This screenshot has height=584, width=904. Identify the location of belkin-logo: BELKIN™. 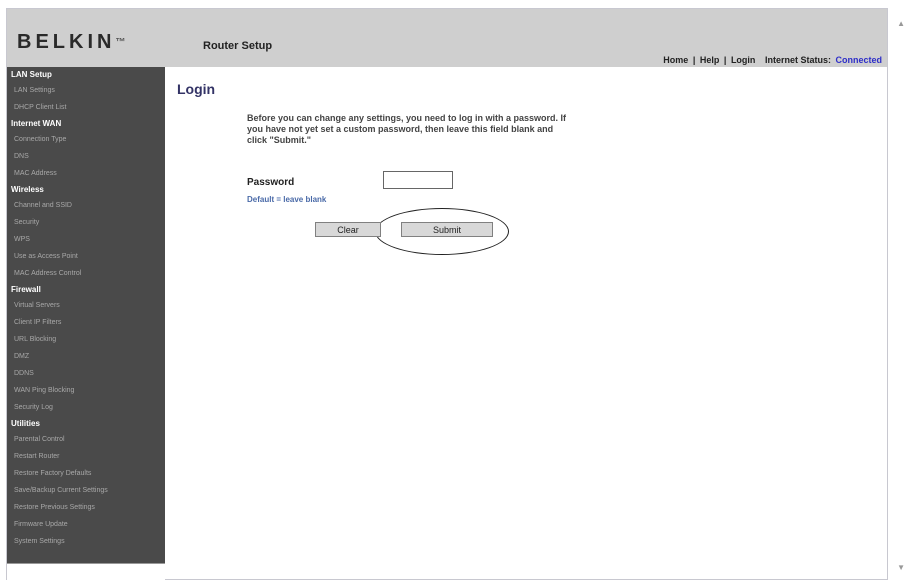
(71, 42).